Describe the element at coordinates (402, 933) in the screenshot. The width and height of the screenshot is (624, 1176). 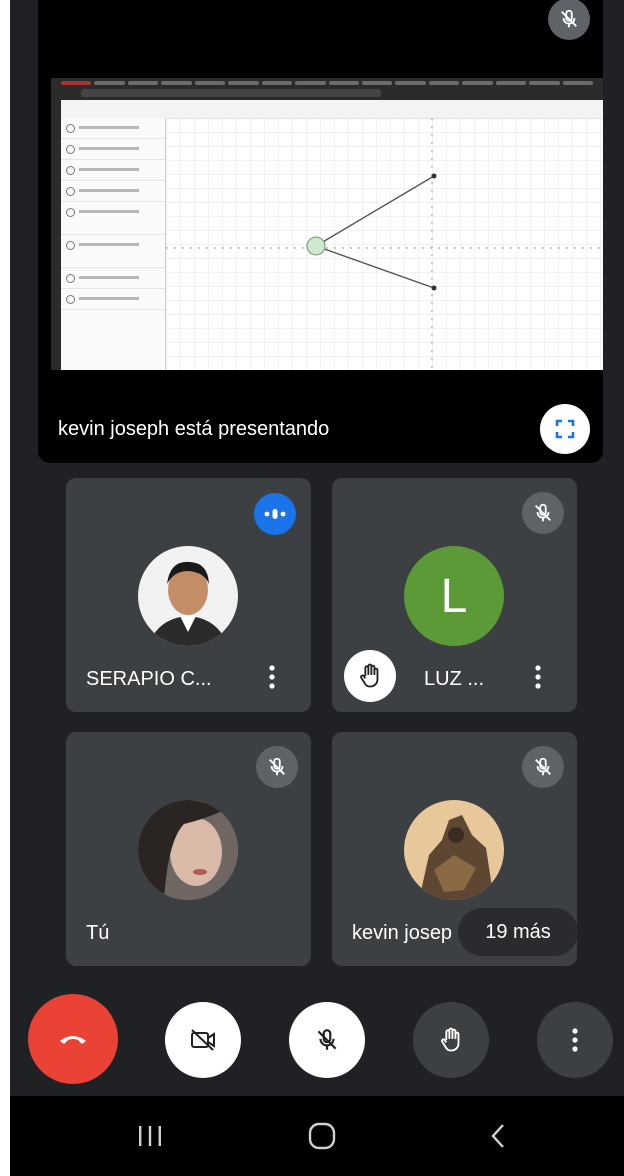
I see `participant-name: kevin josep` at that location.